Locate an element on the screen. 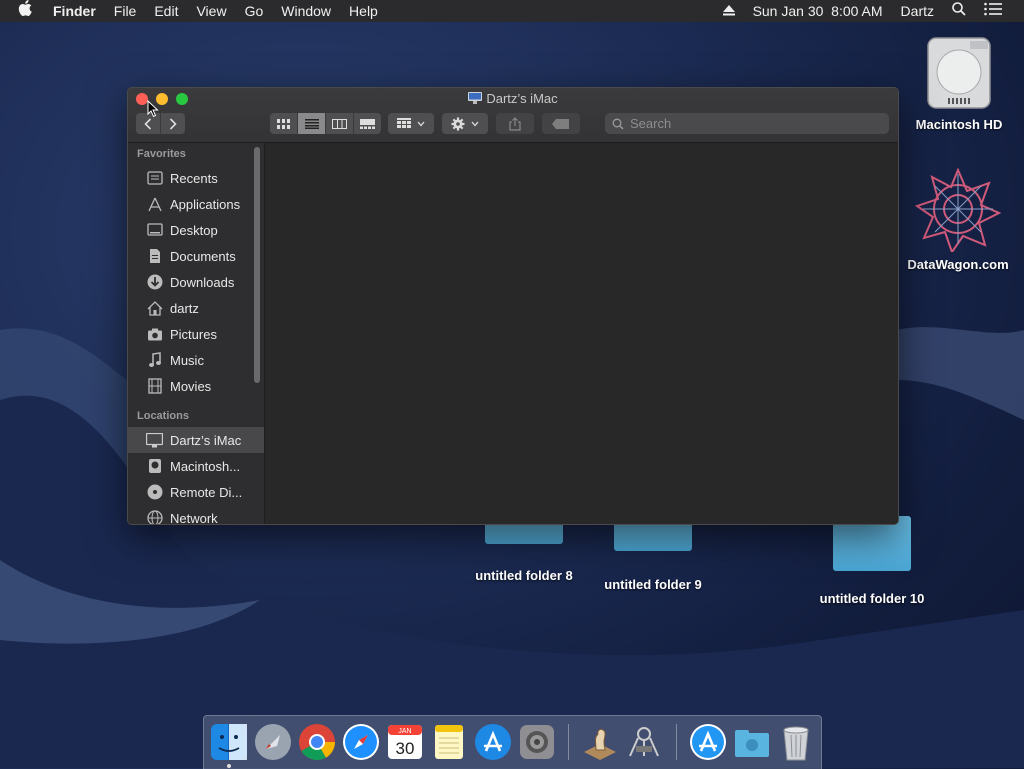  desktop-item-datawagon: DataWagon.com is located at coordinates (958, 219).